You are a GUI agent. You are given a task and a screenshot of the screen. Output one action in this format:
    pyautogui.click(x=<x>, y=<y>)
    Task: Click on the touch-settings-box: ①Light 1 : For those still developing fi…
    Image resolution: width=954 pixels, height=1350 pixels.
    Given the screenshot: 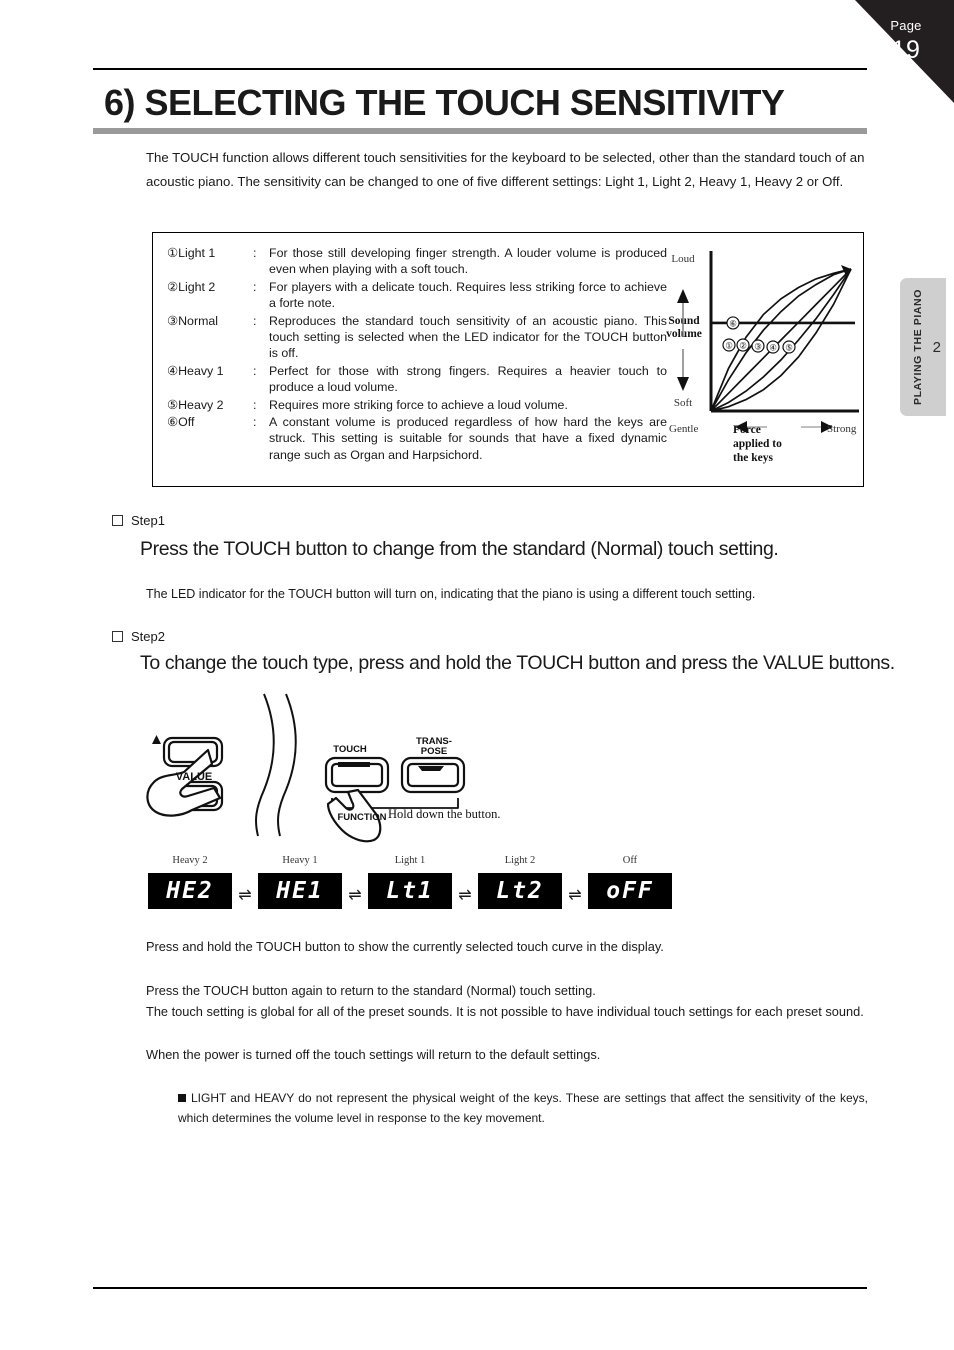 What is the action you would take?
    pyautogui.click(x=508, y=359)
    